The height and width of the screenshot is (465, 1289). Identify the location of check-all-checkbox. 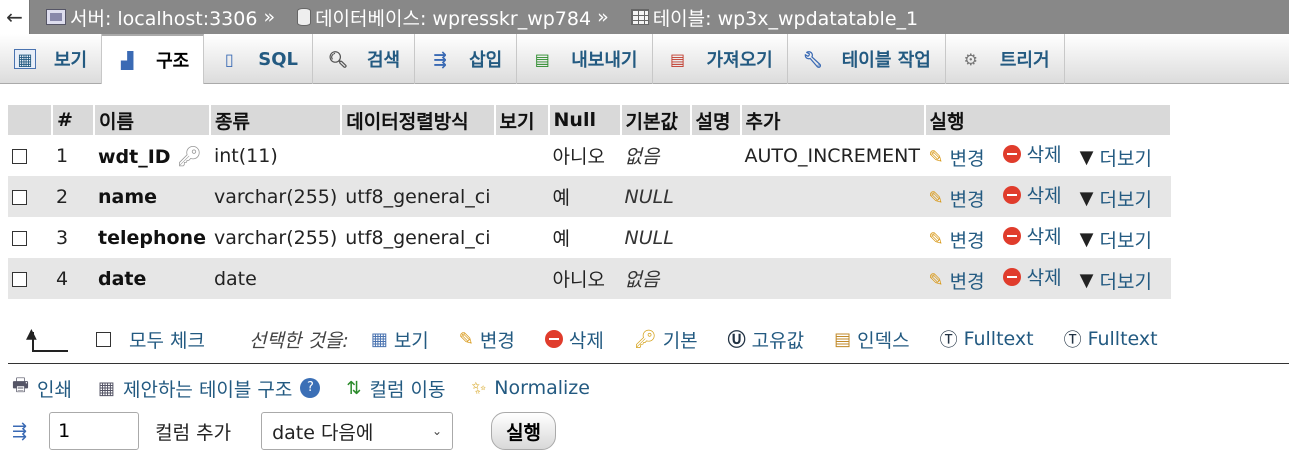
(103, 339).